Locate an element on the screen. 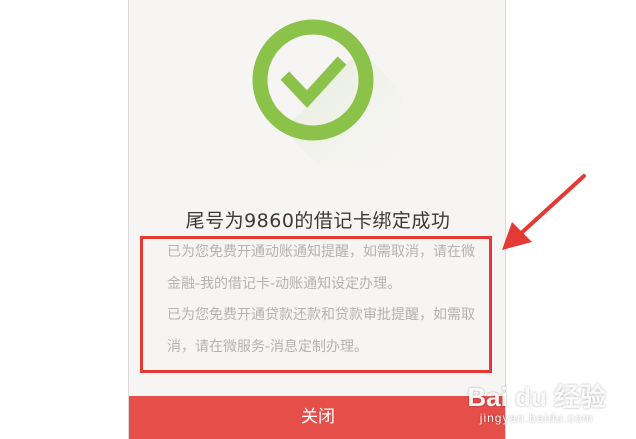  baidu-jingyan-watermark: Bai du 经验 jingyan.baidu.com is located at coordinates (536, 404).